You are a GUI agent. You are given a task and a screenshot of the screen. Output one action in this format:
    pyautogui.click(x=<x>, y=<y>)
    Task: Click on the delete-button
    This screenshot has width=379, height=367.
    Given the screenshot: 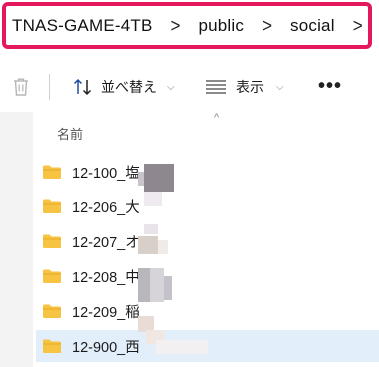 What is the action you would take?
    pyautogui.click(x=21, y=87)
    